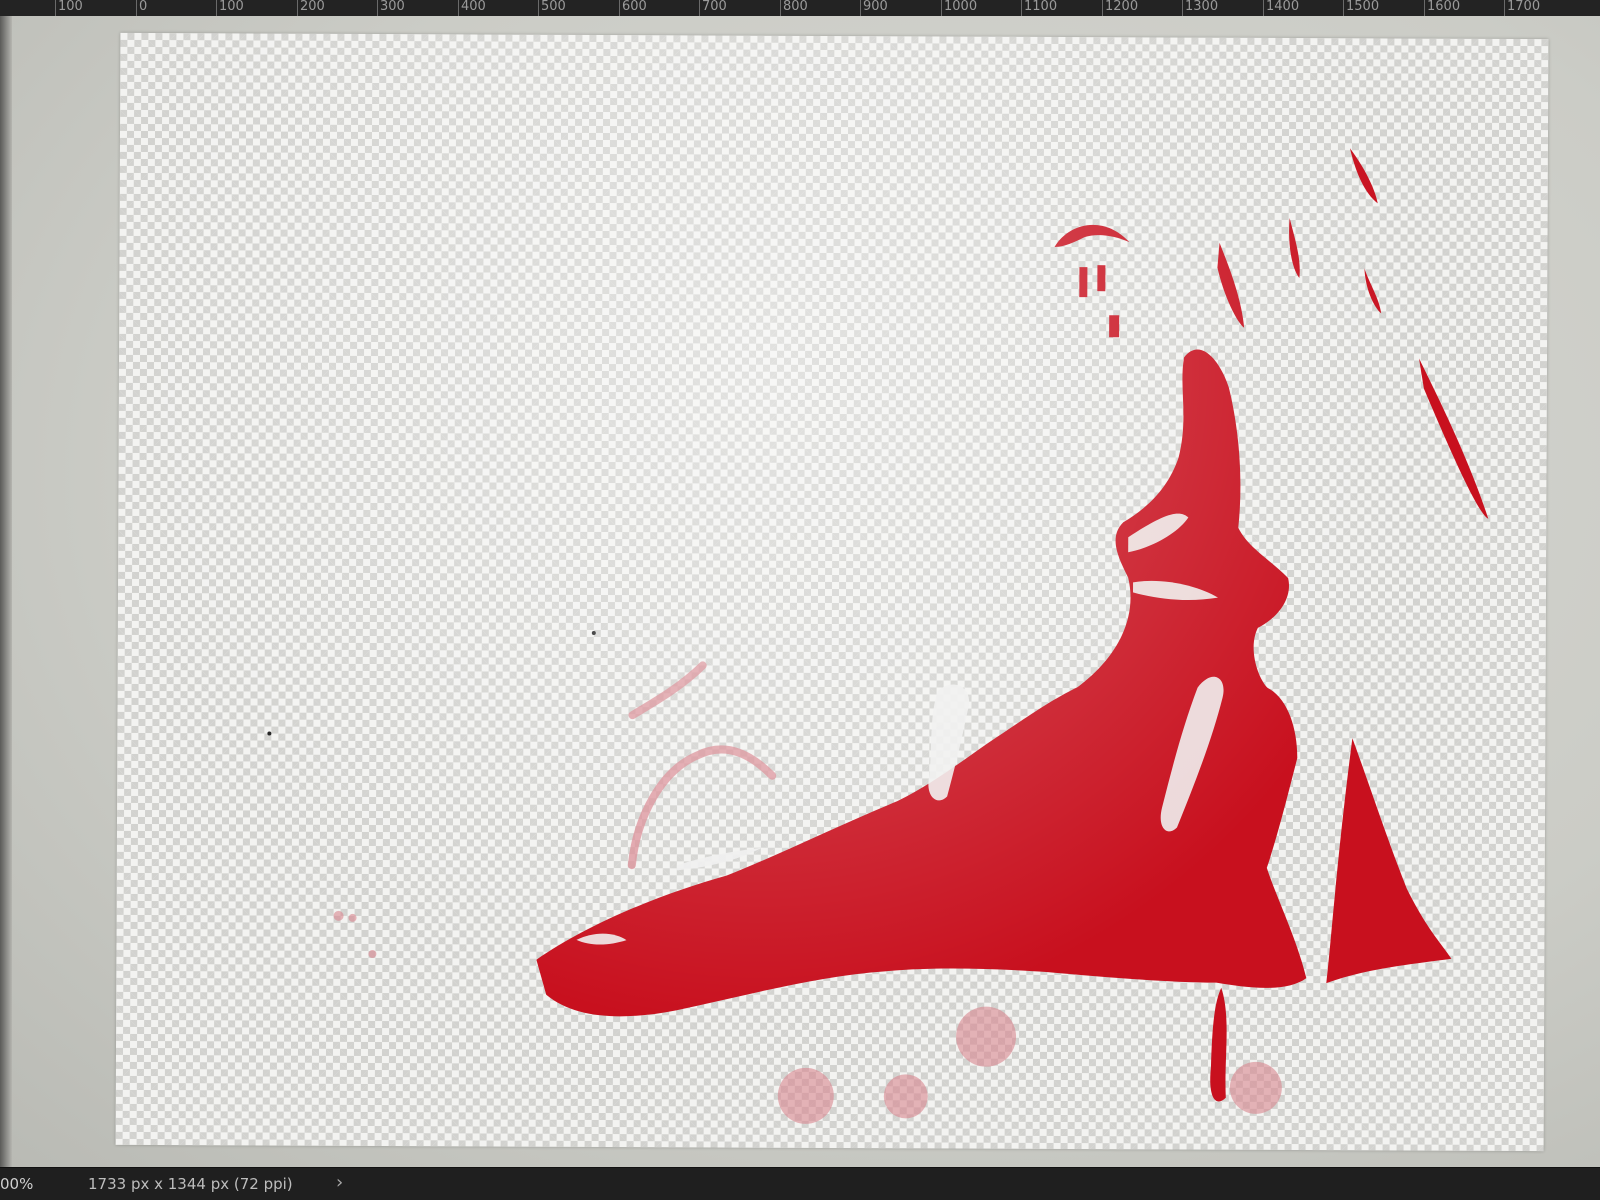 Image resolution: width=1600 pixels, height=1200 pixels. I want to click on ruler-label: 600, so click(634, 7).